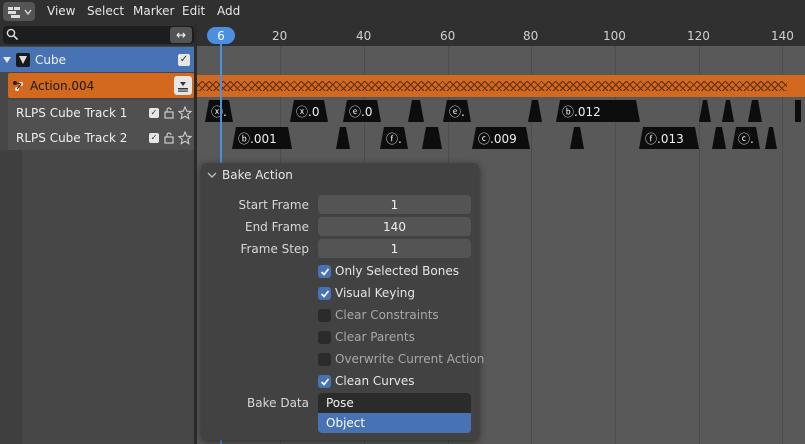 The height and width of the screenshot is (444, 805). What do you see at coordinates (219, 111) in the screenshot?
I see `nla-strip: ⓧ.` at bounding box center [219, 111].